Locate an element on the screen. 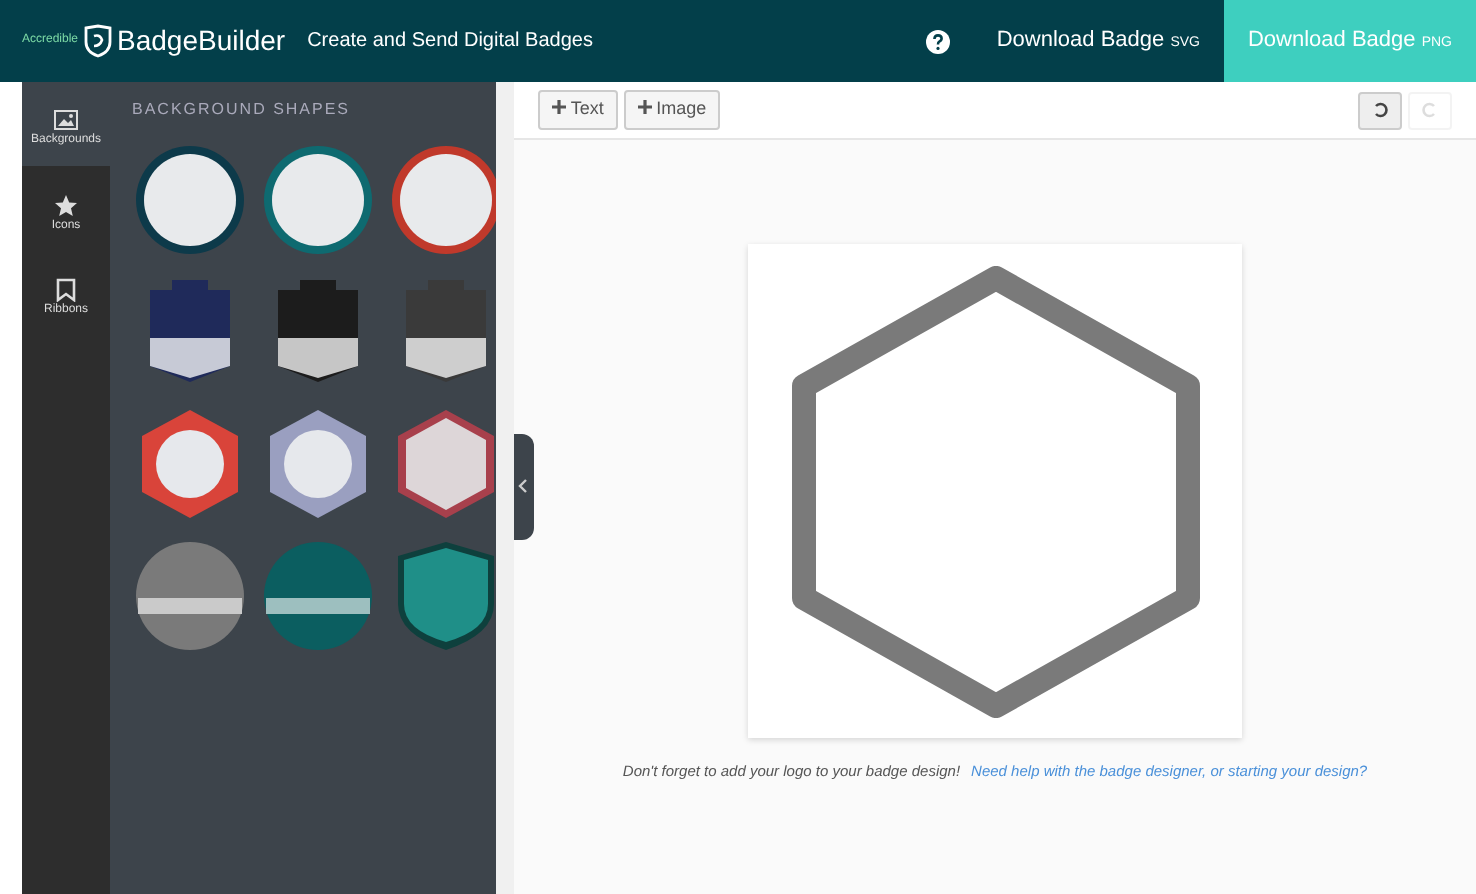 This screenshot has height=894, width=1476. toolbar-button: Text is located at coordinates (578, 110).